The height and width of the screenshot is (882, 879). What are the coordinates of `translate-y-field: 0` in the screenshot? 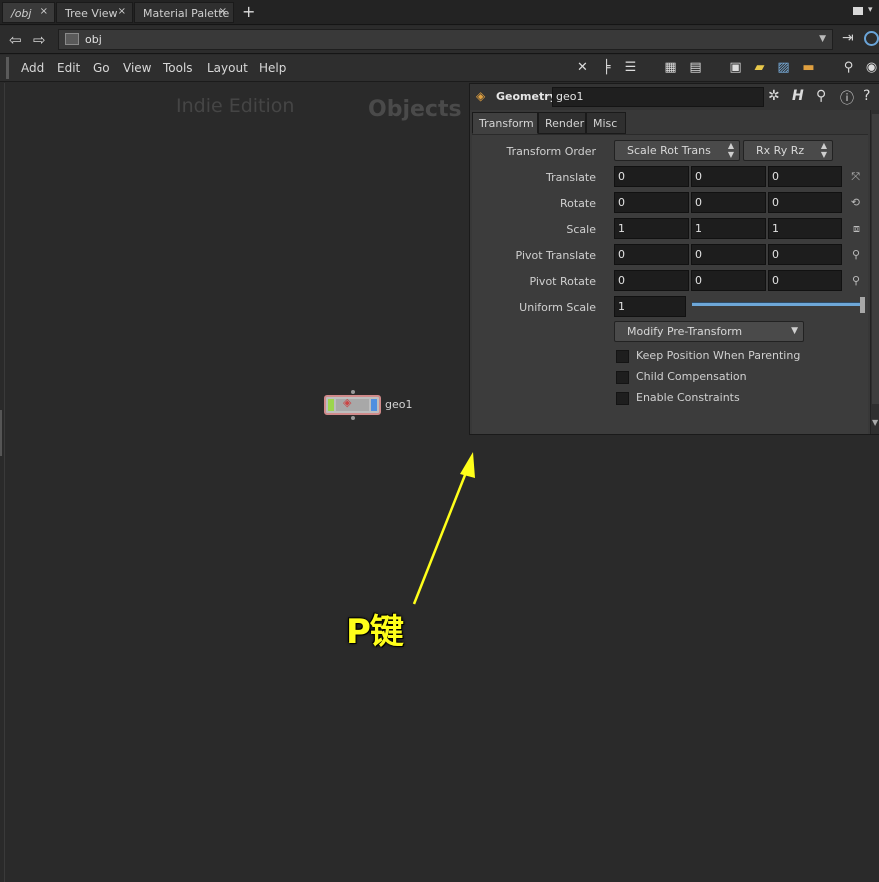 It's located at (728, 176).